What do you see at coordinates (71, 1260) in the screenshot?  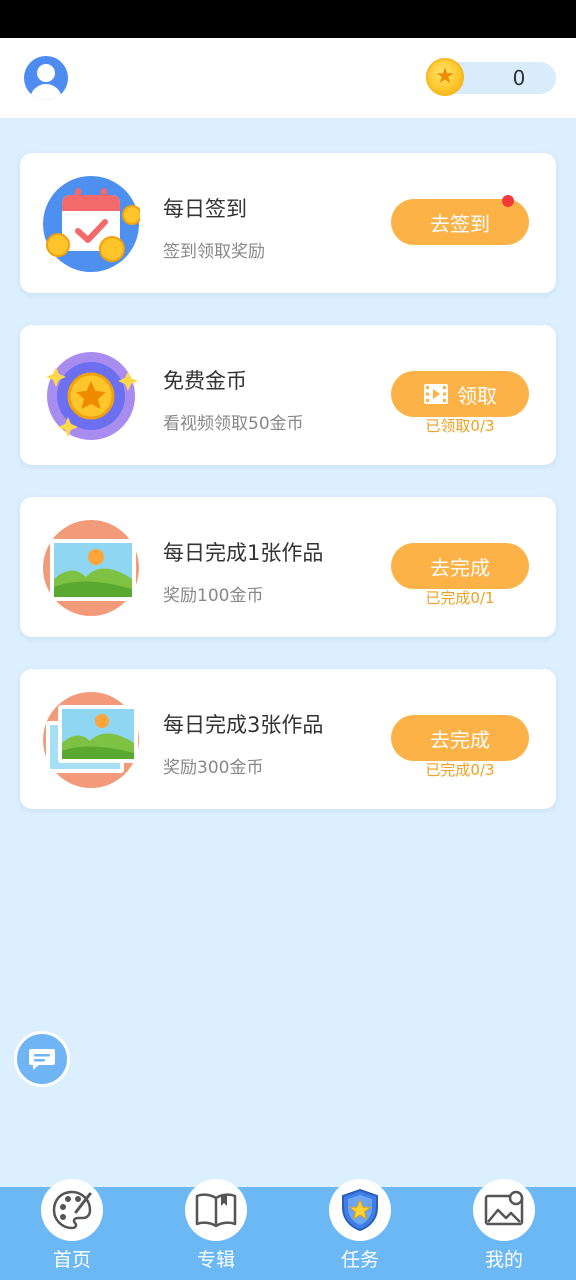 I see `tab-label: 首页` at bounding box center [71, 1260].